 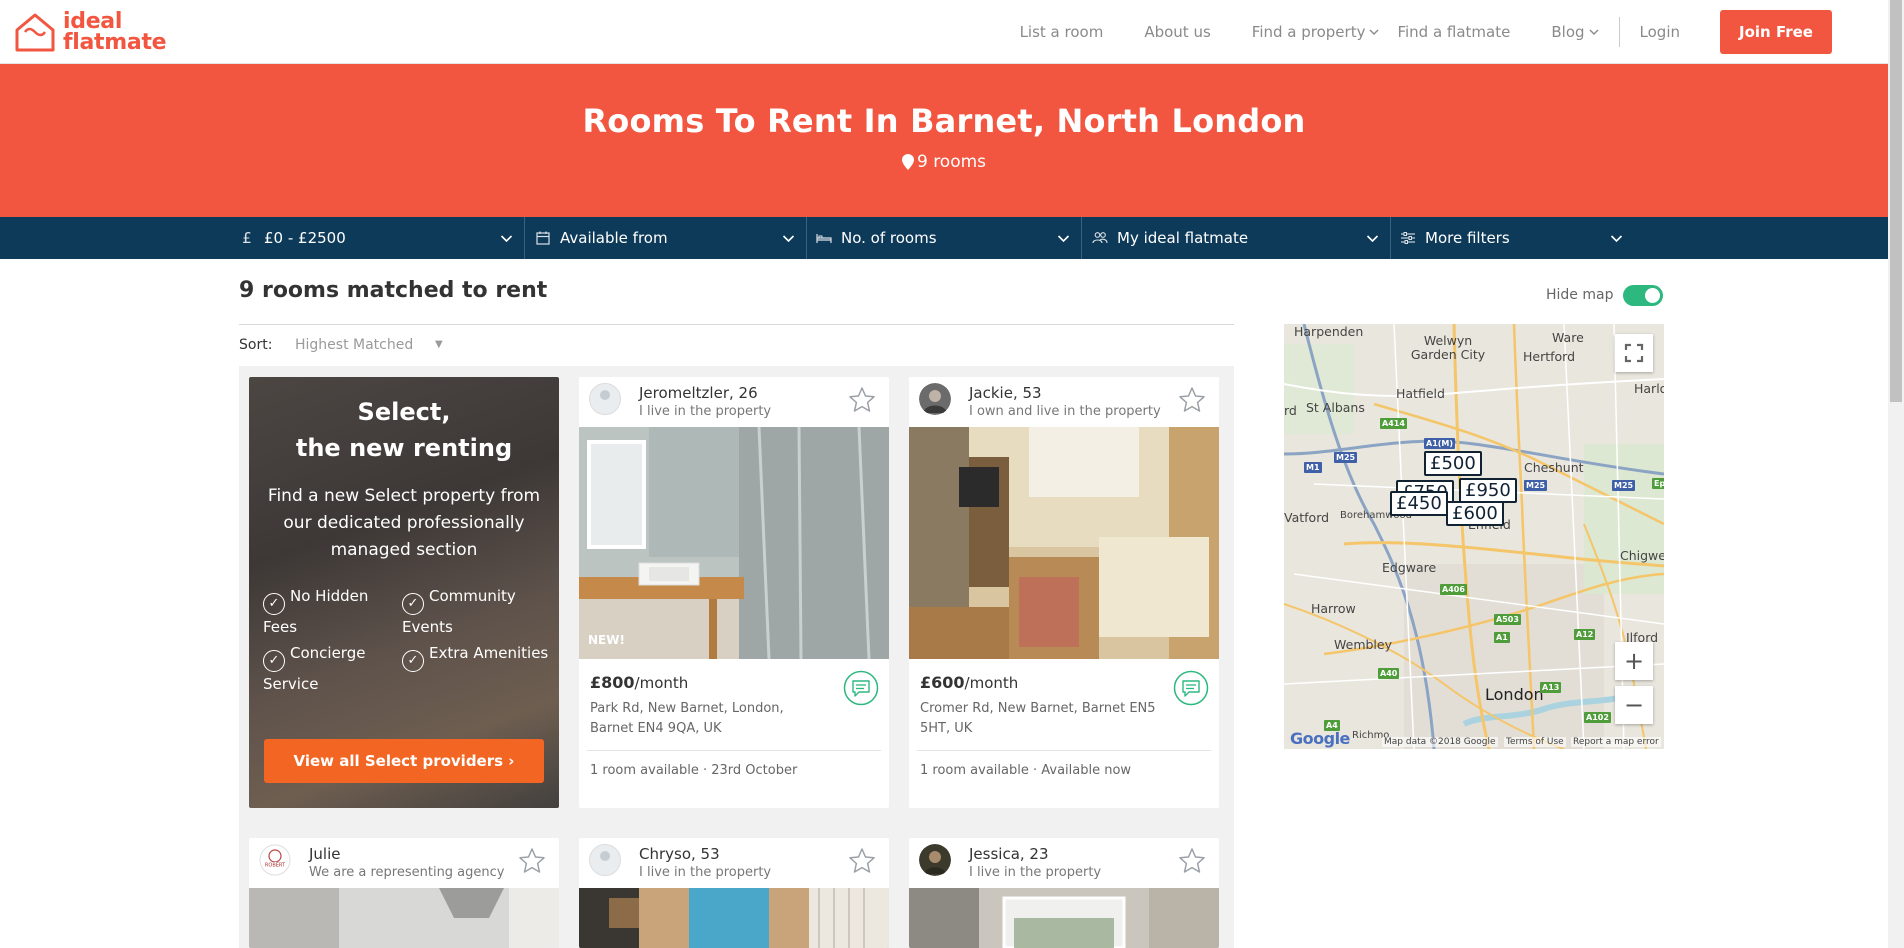 What do you see at coordinates (734, 863) in the screenshot?
I see `card-header: Chryso, 53 I live in the property` at bounding box center [734, 863].